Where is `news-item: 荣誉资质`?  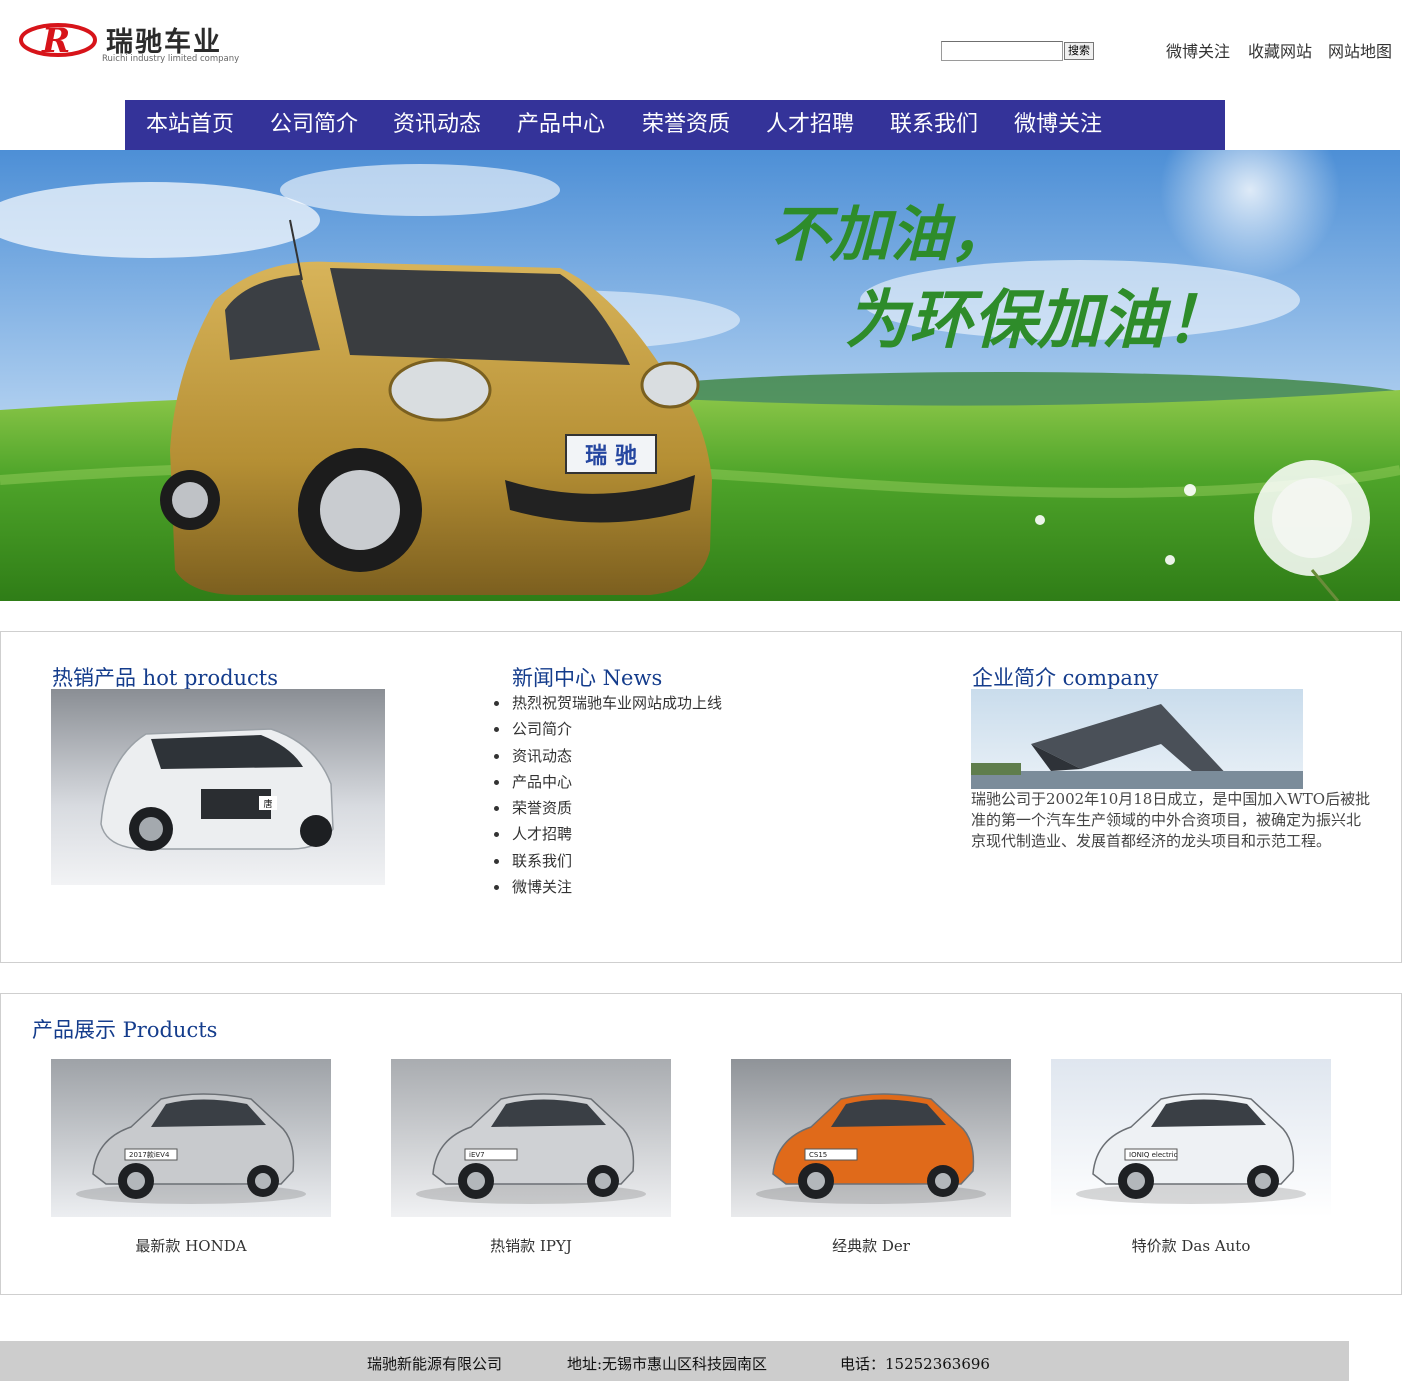
news-item: 荣誉资质 is located at coordinates (607, 808).